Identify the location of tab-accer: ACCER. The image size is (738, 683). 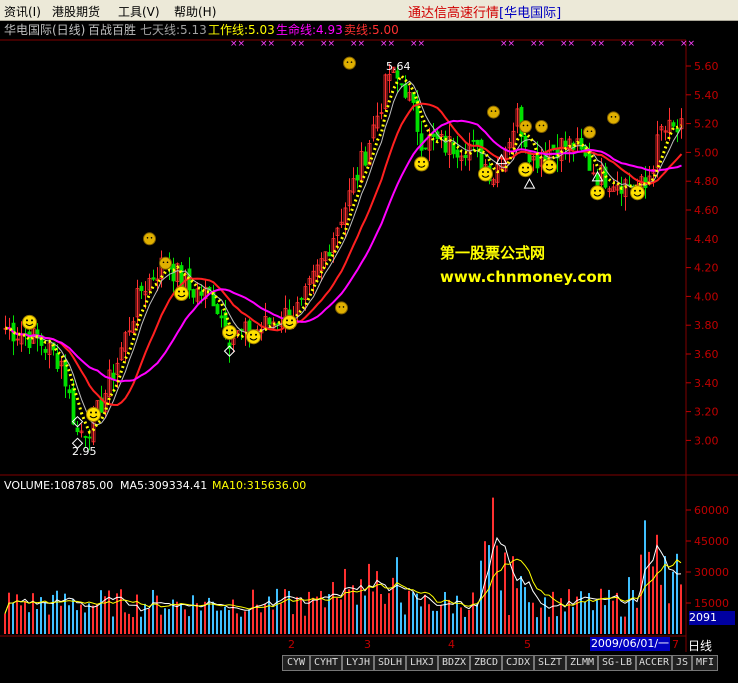
(654, 663).